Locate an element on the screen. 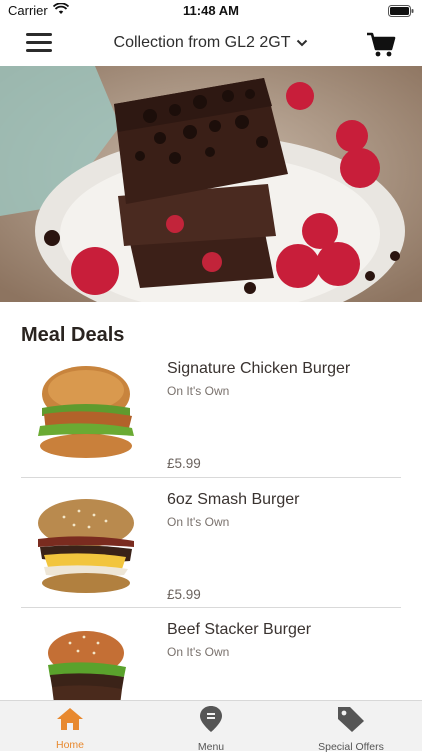  tab-menu: Menu is located at coordinates (211, 727).